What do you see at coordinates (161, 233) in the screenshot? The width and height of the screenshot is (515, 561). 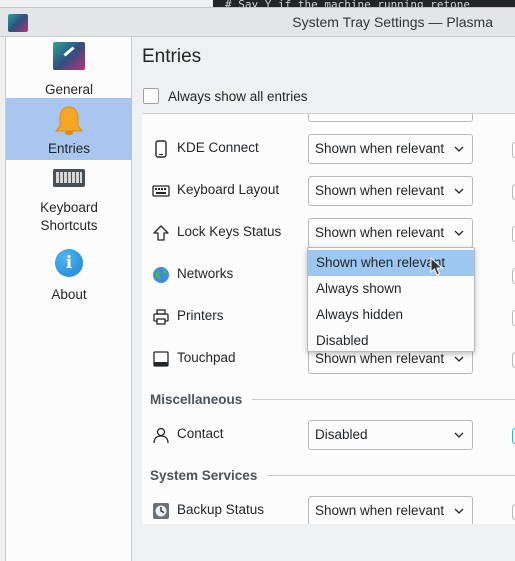 I see `arrow-up-icon` at bounding box center [161, 233].